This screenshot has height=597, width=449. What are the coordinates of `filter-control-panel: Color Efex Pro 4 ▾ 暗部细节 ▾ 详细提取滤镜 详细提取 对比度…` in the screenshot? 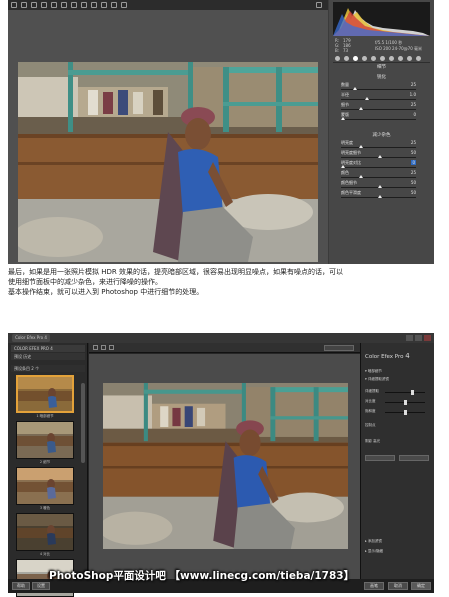 It's located at (397, 461).